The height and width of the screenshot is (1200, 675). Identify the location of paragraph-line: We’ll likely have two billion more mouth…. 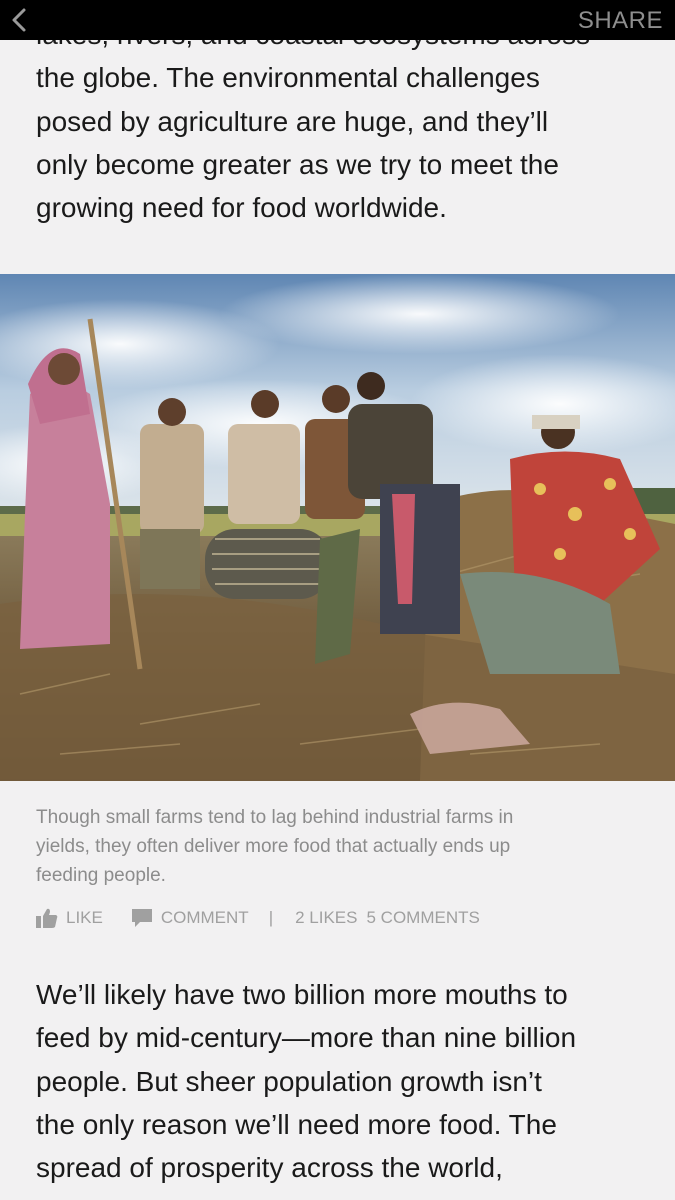
(302, 994).